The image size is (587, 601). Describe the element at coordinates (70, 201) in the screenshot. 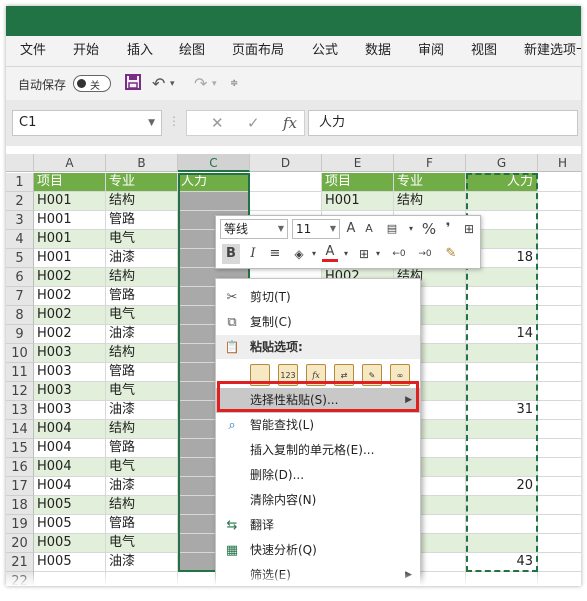

I see `cell-a2: H001` at that location.